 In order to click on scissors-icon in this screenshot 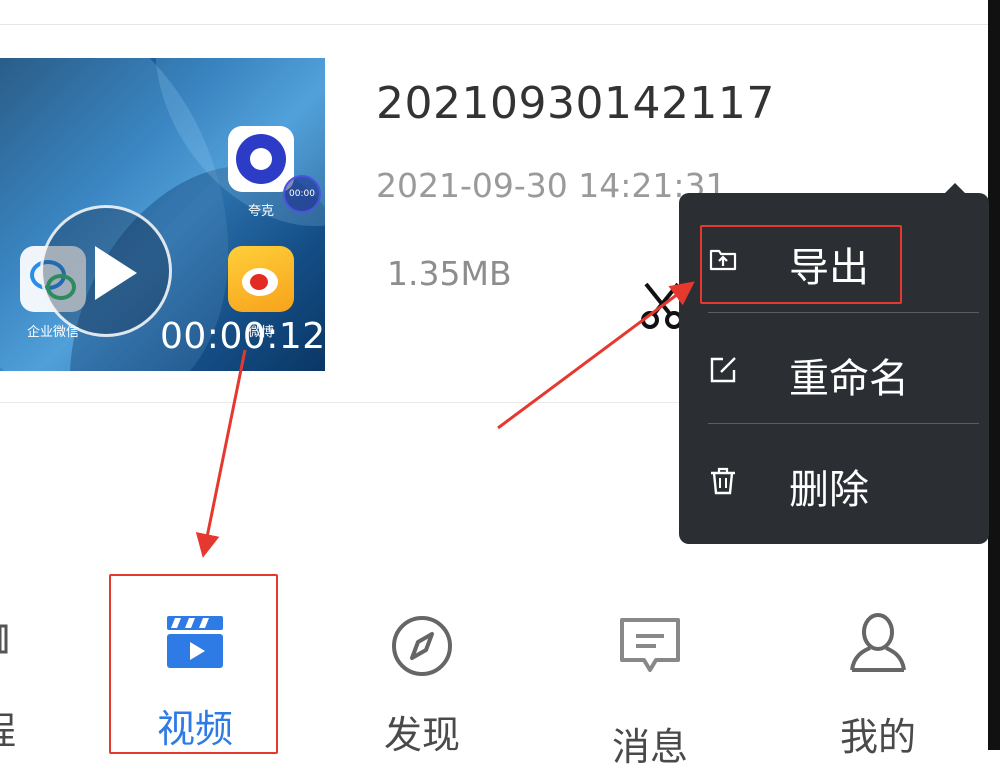, I will do `click(662, 305)`.